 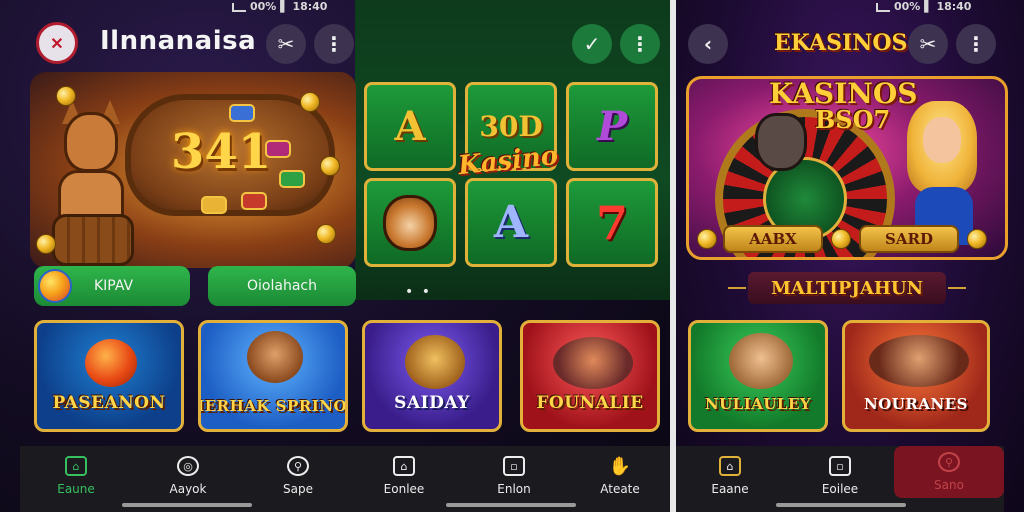 What do you see at coordinates (109, 403) in the screenshot?
I see `game-card-label: PASEANON` at bounding box center [109, 403].